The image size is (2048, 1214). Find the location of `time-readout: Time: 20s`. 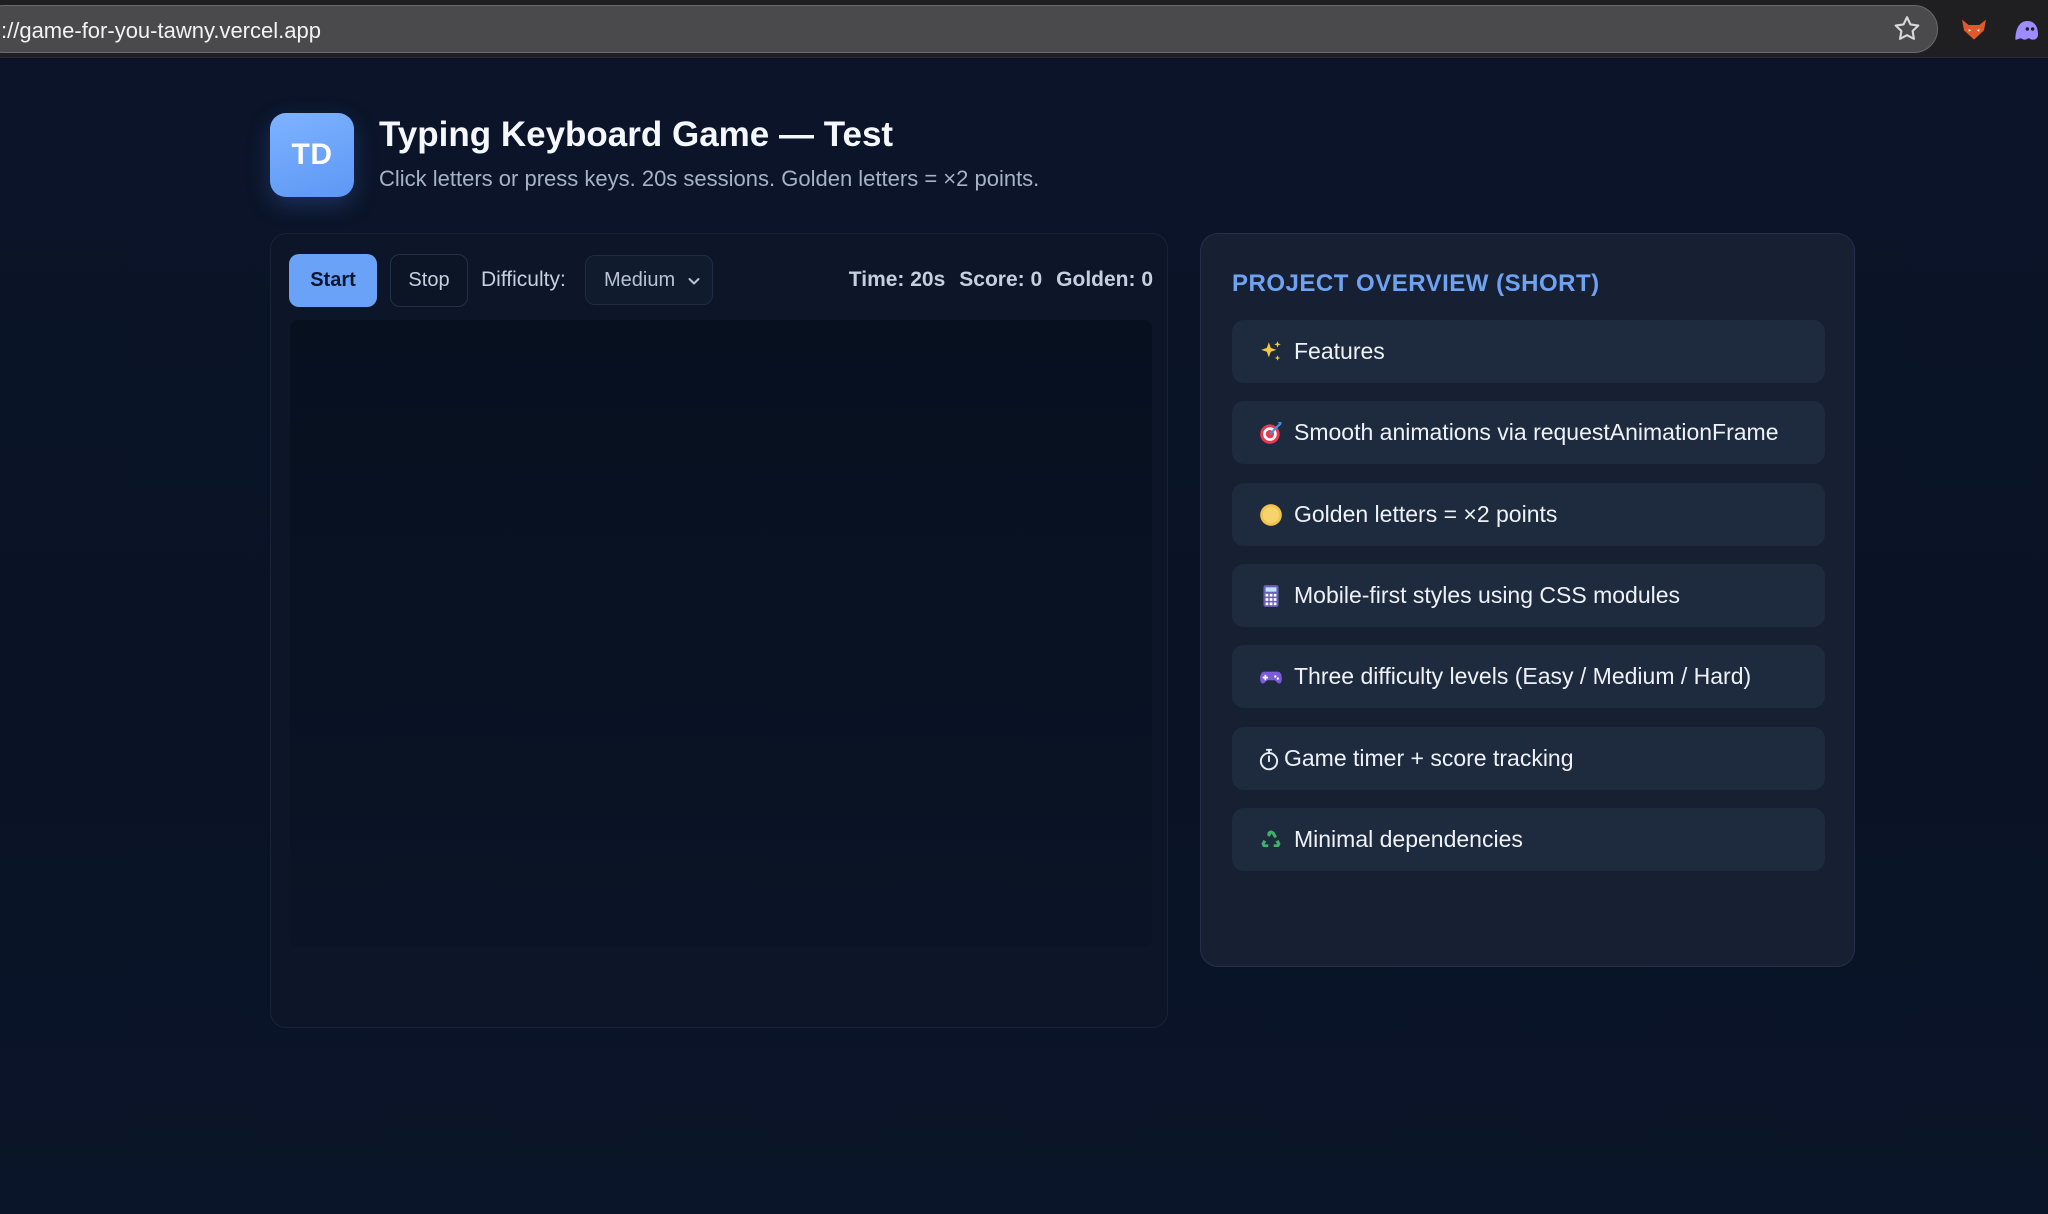

time-readout: Time: 20s is located at coordinates (897, 279).